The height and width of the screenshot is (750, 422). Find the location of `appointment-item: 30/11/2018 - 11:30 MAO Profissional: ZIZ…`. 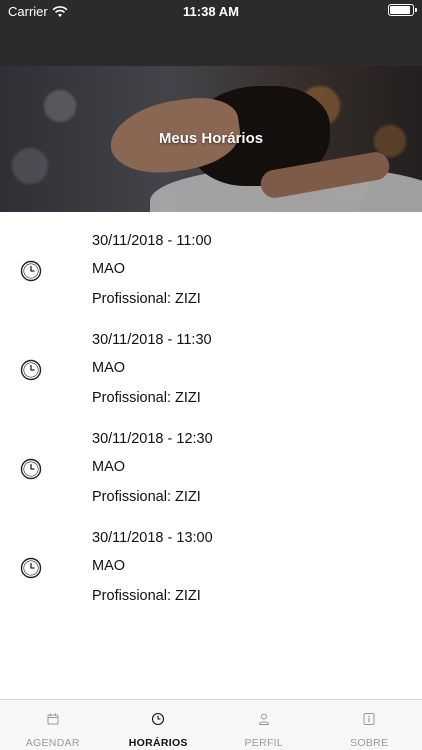

appointment-item: 30/11/2018 - 11:30 MAO Profissional: ZIZ… is located at coordinates (211, 360).